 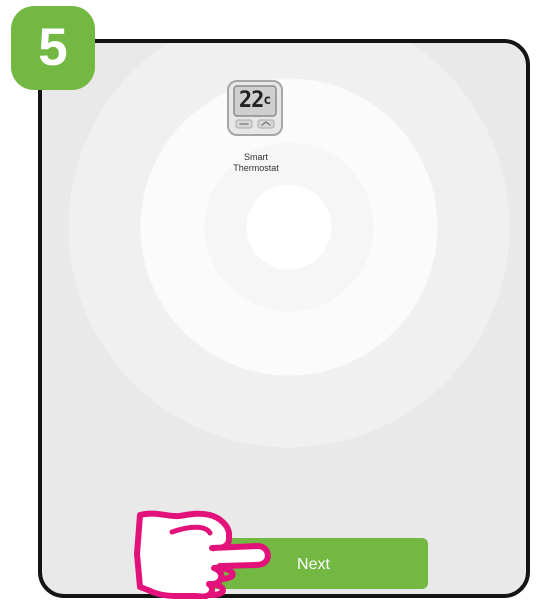 I want to click on step-number-badge: 5, so click(x=53, y=48).